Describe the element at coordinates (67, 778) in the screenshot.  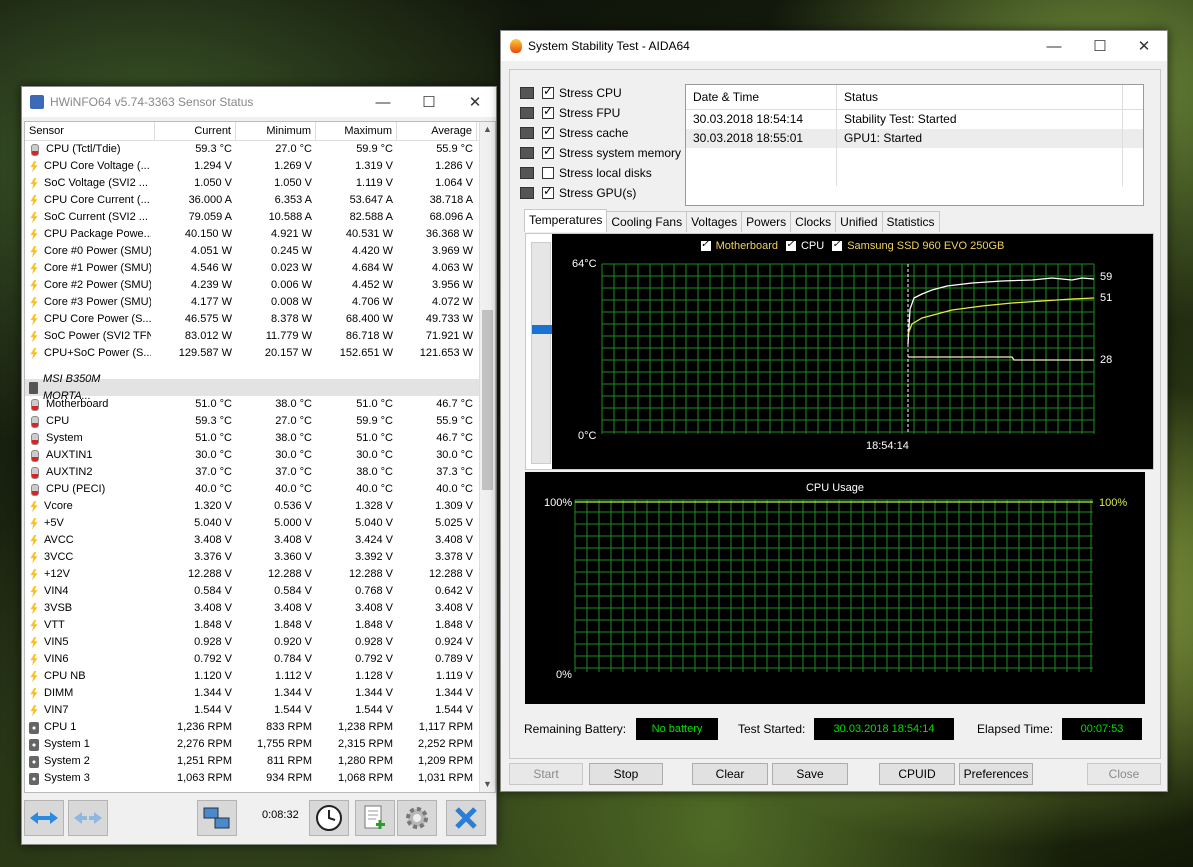
I see `sensor-name: System 3` at that location.